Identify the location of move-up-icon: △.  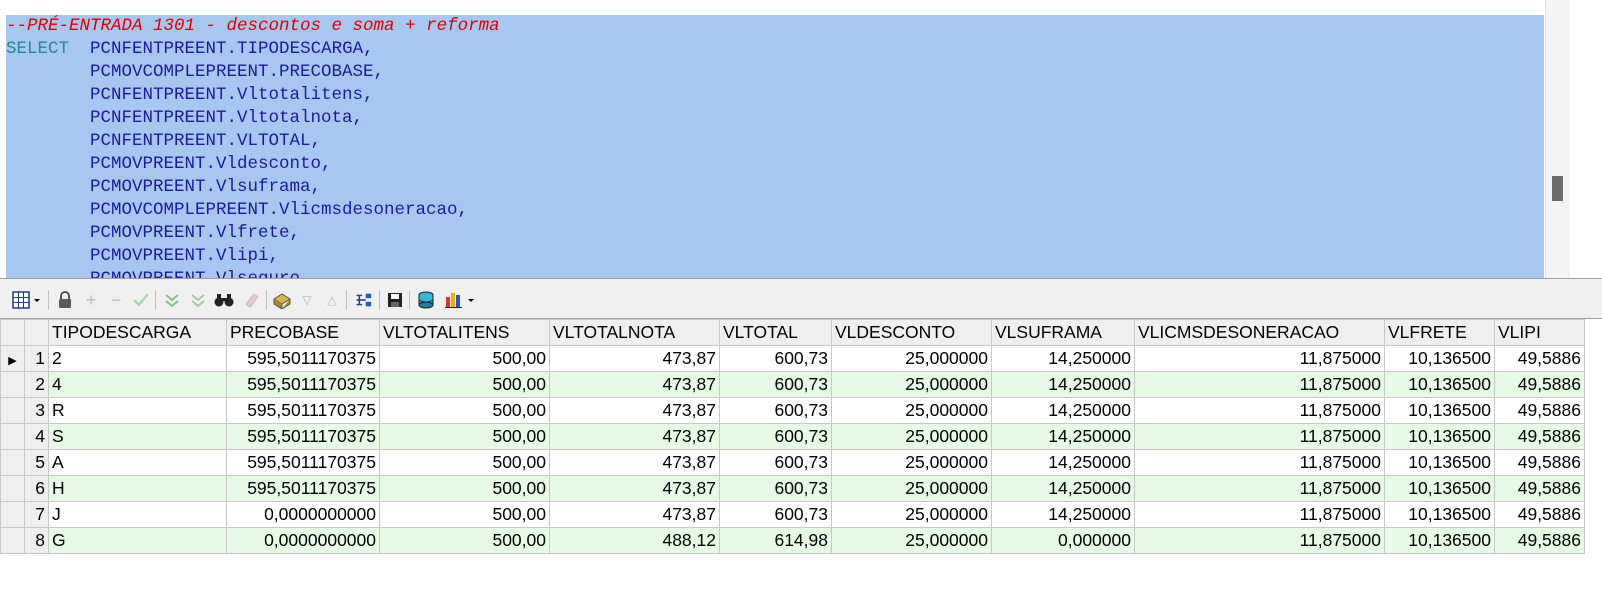
(332, 300).